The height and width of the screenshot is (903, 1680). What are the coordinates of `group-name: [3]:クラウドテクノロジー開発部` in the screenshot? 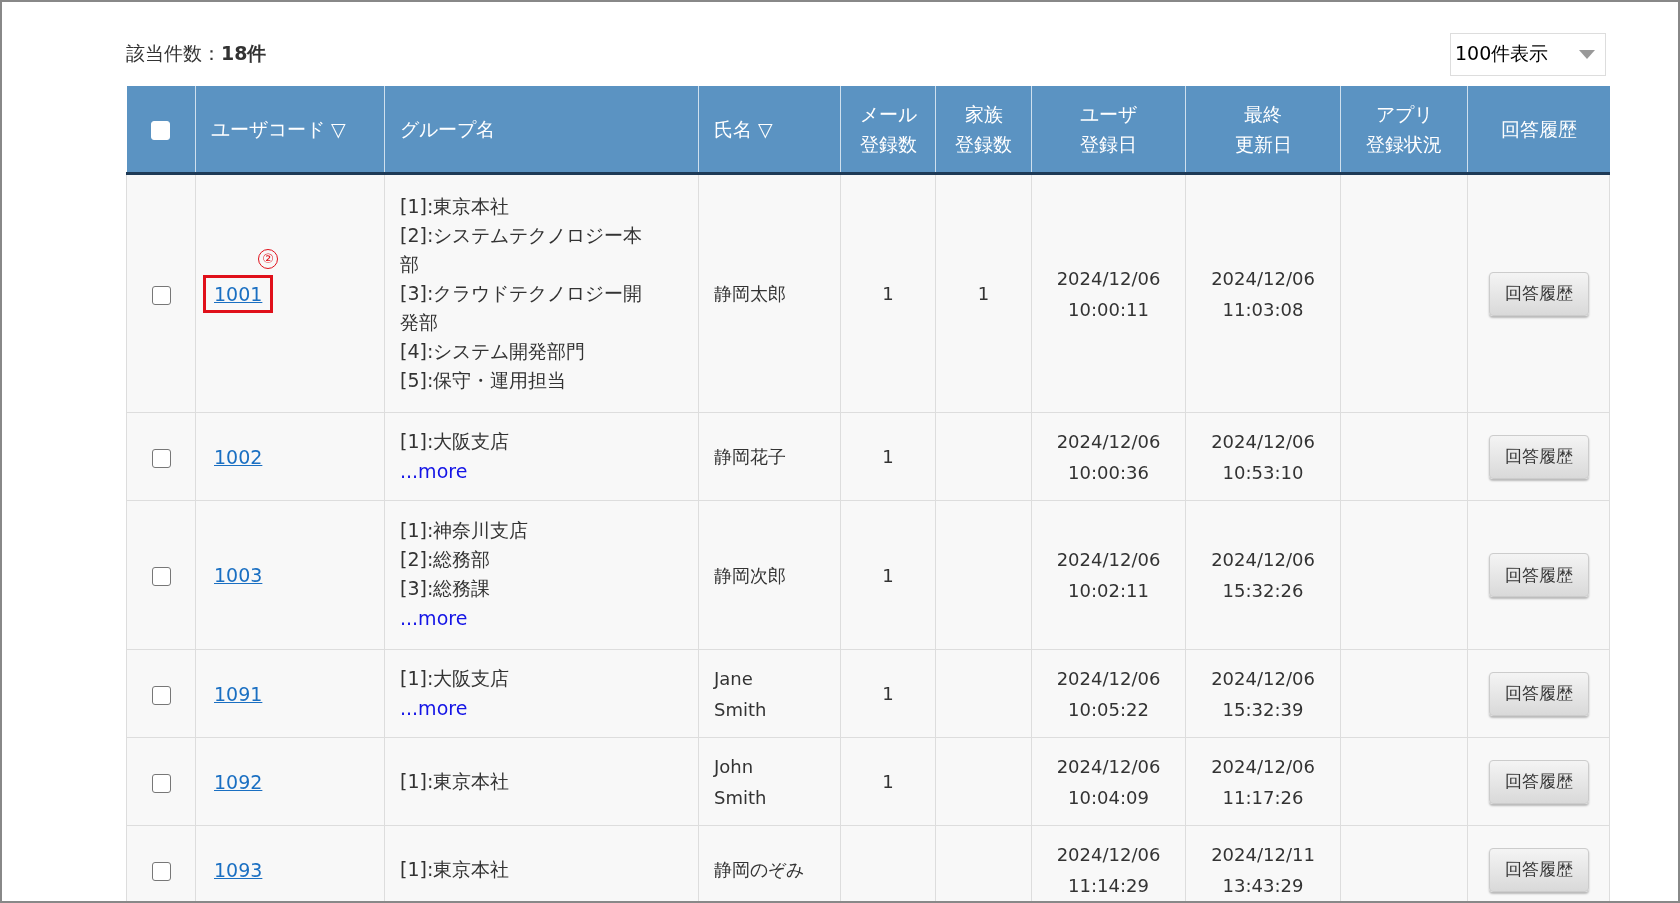 It's located at (522, 308).